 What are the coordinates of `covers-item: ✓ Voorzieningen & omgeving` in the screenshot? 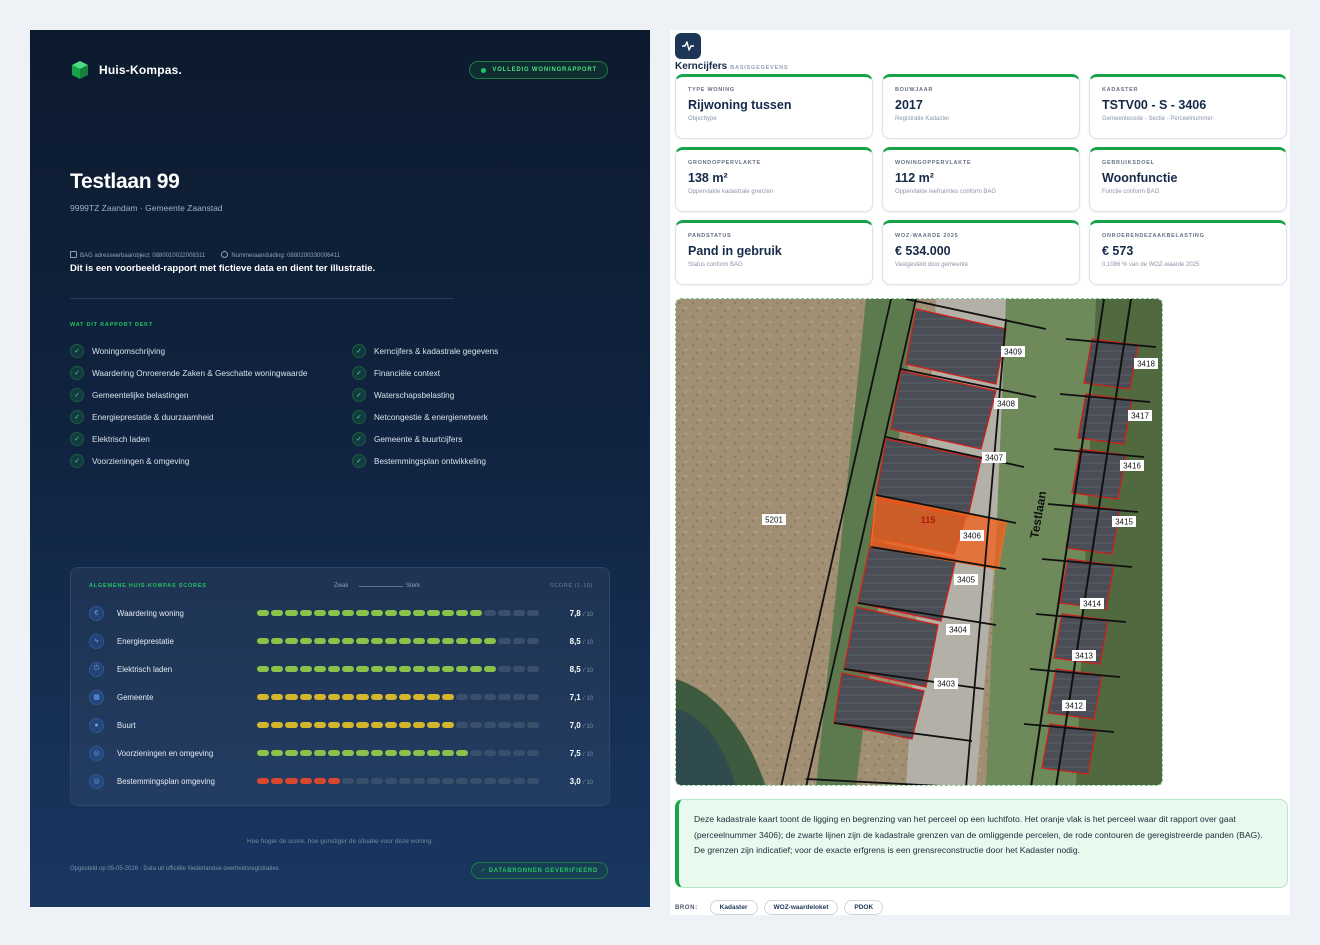 It's located at (215, 461).